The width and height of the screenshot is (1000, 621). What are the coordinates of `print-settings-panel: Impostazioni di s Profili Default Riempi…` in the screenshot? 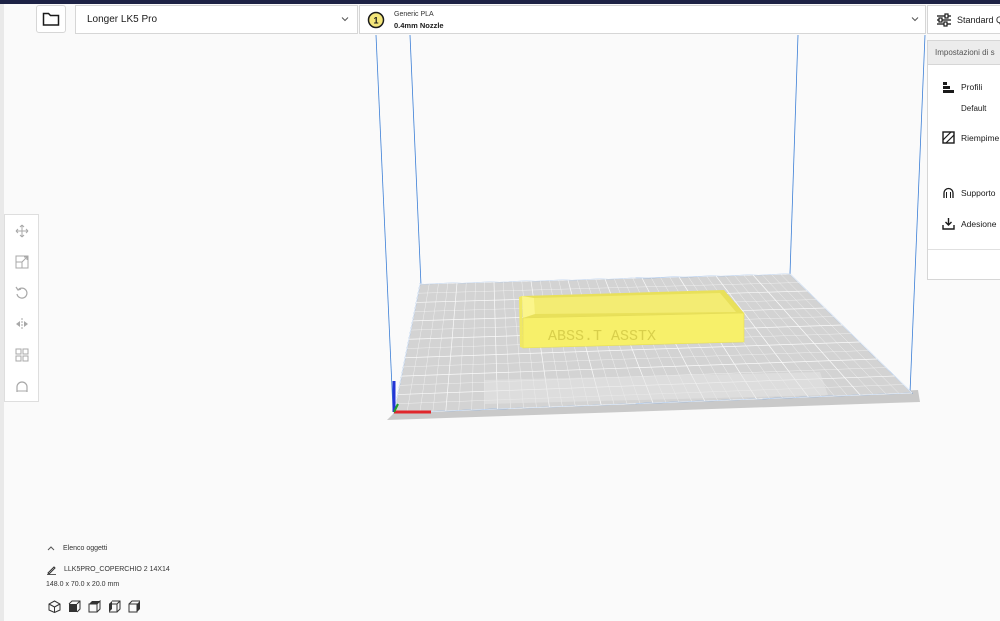 It's located at (963, 160).